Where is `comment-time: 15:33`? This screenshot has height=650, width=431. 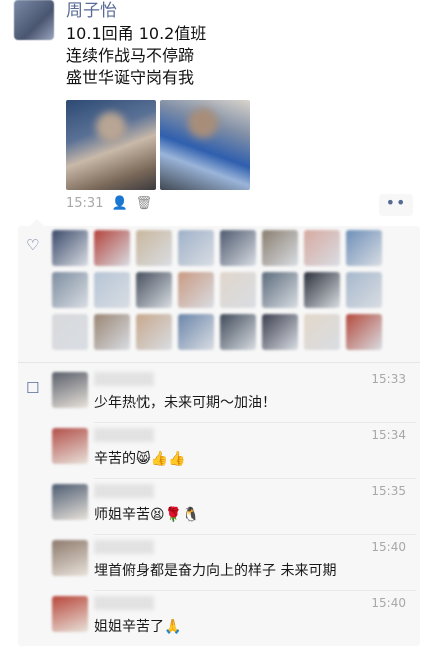
comment-time: 15:33 is located at coordinates (388, 379).